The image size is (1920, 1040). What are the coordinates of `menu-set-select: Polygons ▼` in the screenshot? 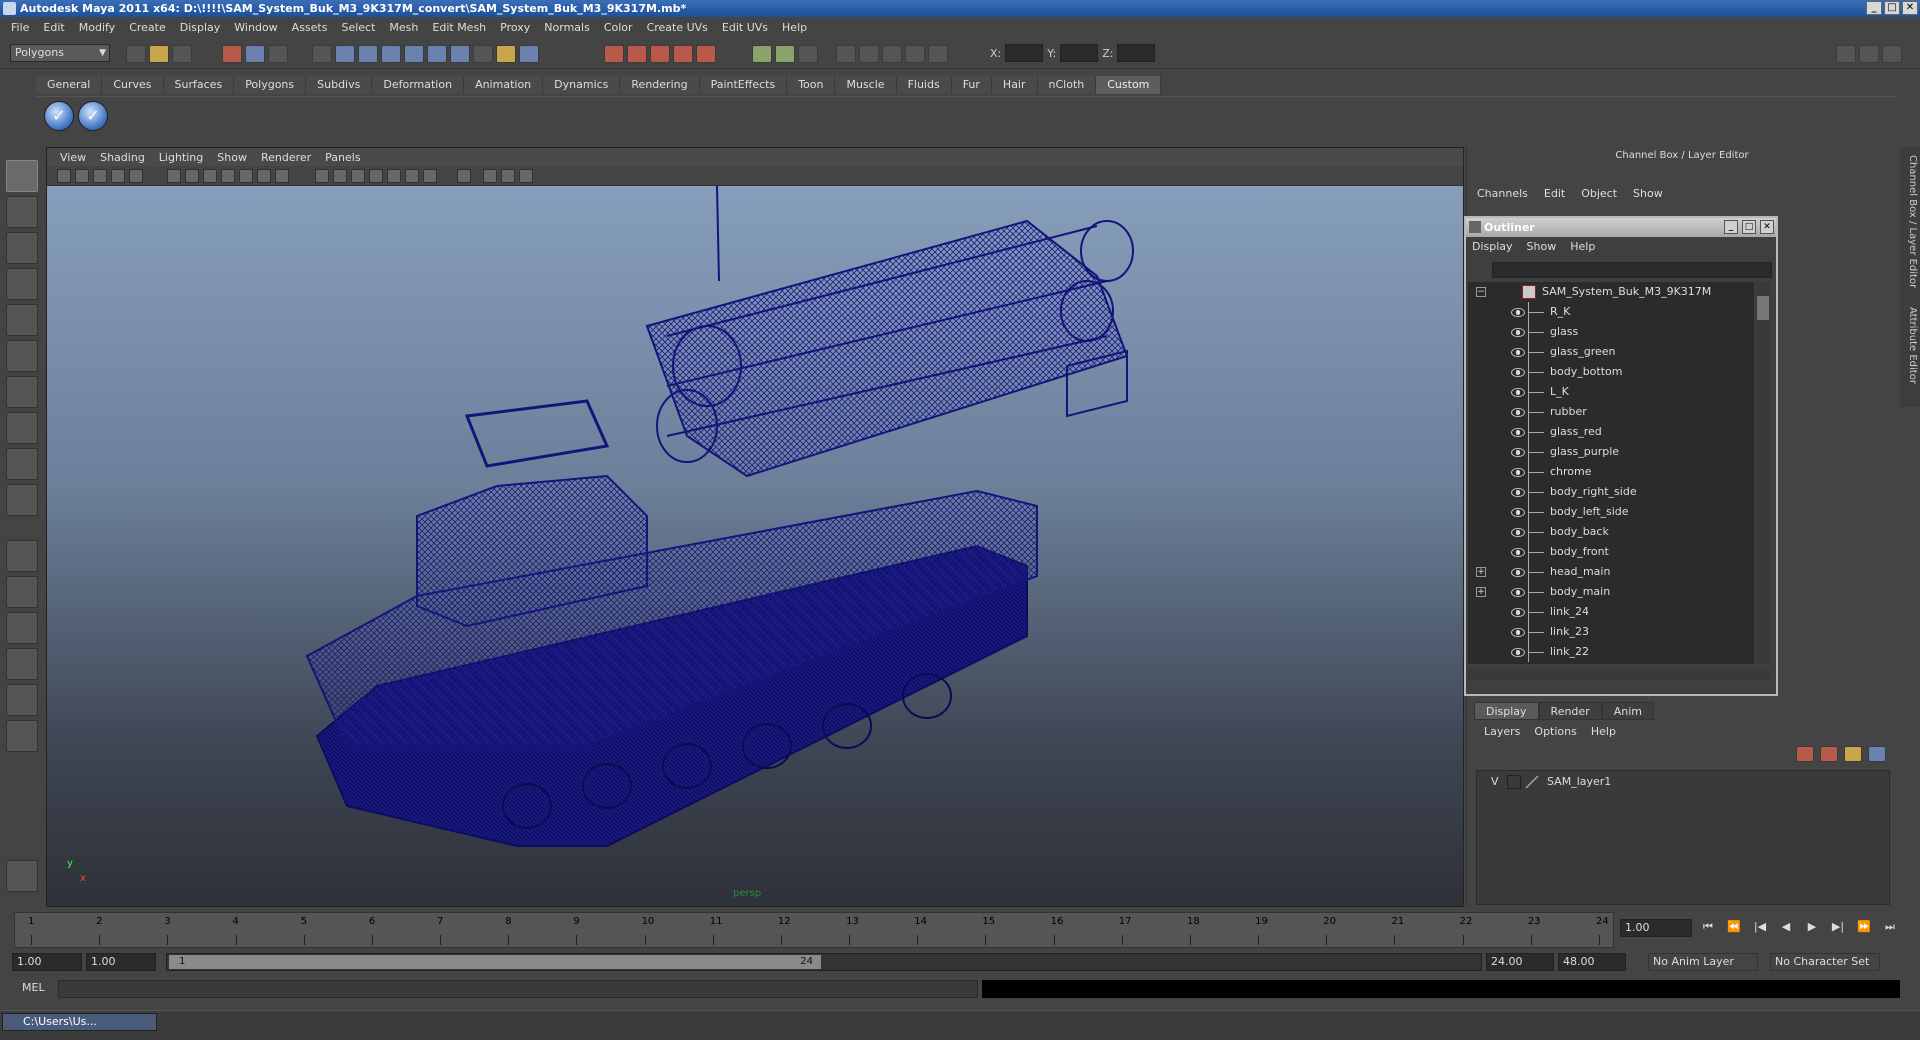 It's located at (60, 53).